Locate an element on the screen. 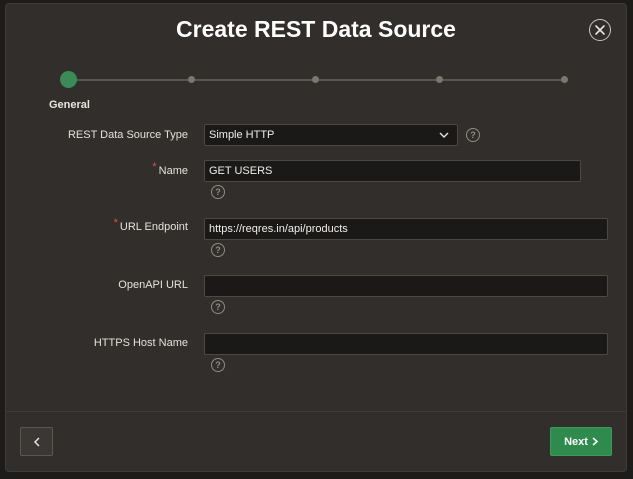  chevron-left-icon is located at coordinates (36, 441).